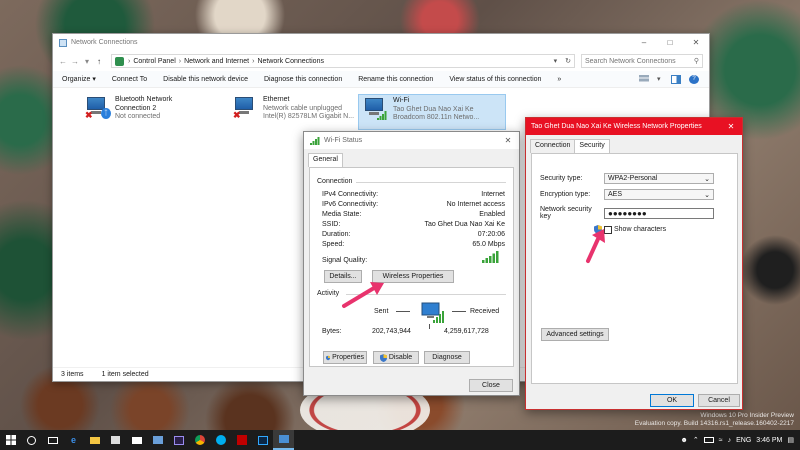  Describe the element at coordinates (660, 79) in the screenshot. I see `view-dropdown-icon: ▾` at that location.